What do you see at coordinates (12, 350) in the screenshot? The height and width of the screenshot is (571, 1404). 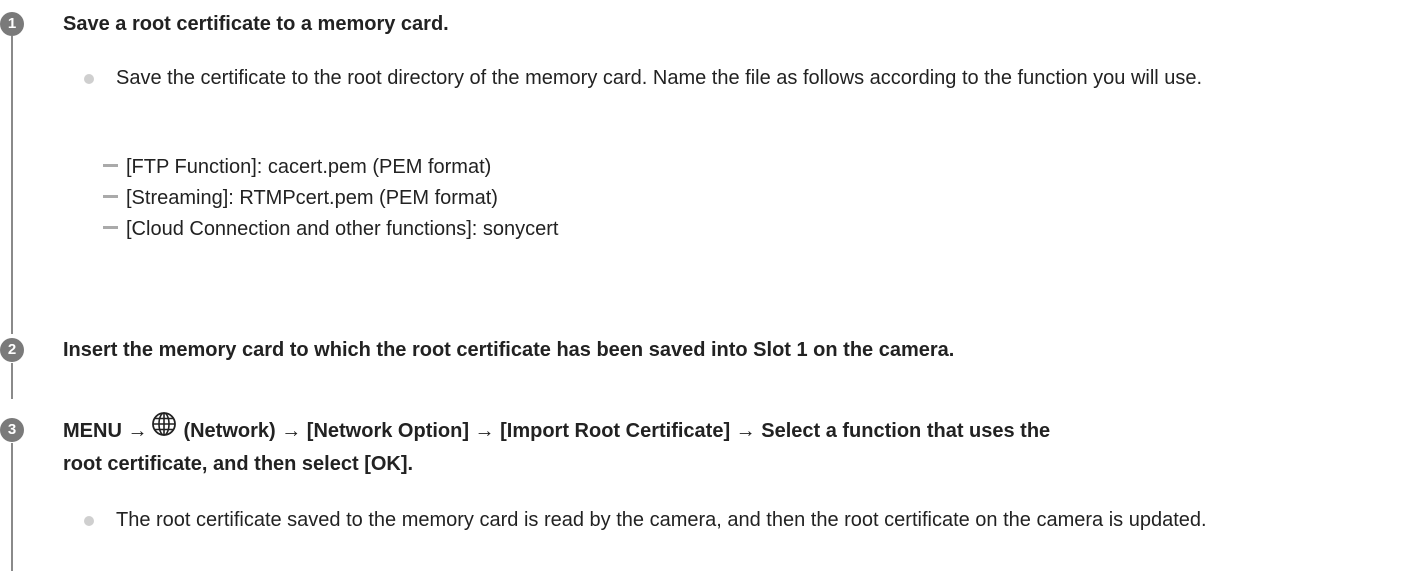 I see `step-number-2: 2` at bounding box center [12, 350].